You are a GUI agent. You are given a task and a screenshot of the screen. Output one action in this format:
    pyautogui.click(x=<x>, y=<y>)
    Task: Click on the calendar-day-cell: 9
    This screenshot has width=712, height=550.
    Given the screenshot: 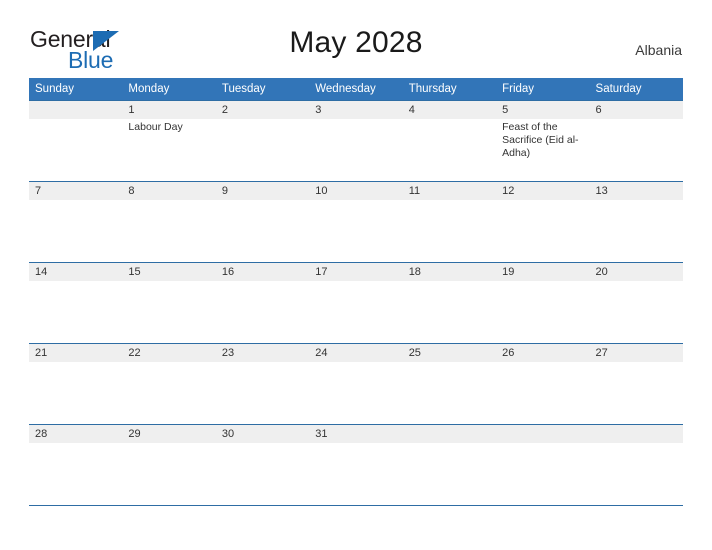 What is the action you would take?
    pyautogui.click(x=262, y=222)
    